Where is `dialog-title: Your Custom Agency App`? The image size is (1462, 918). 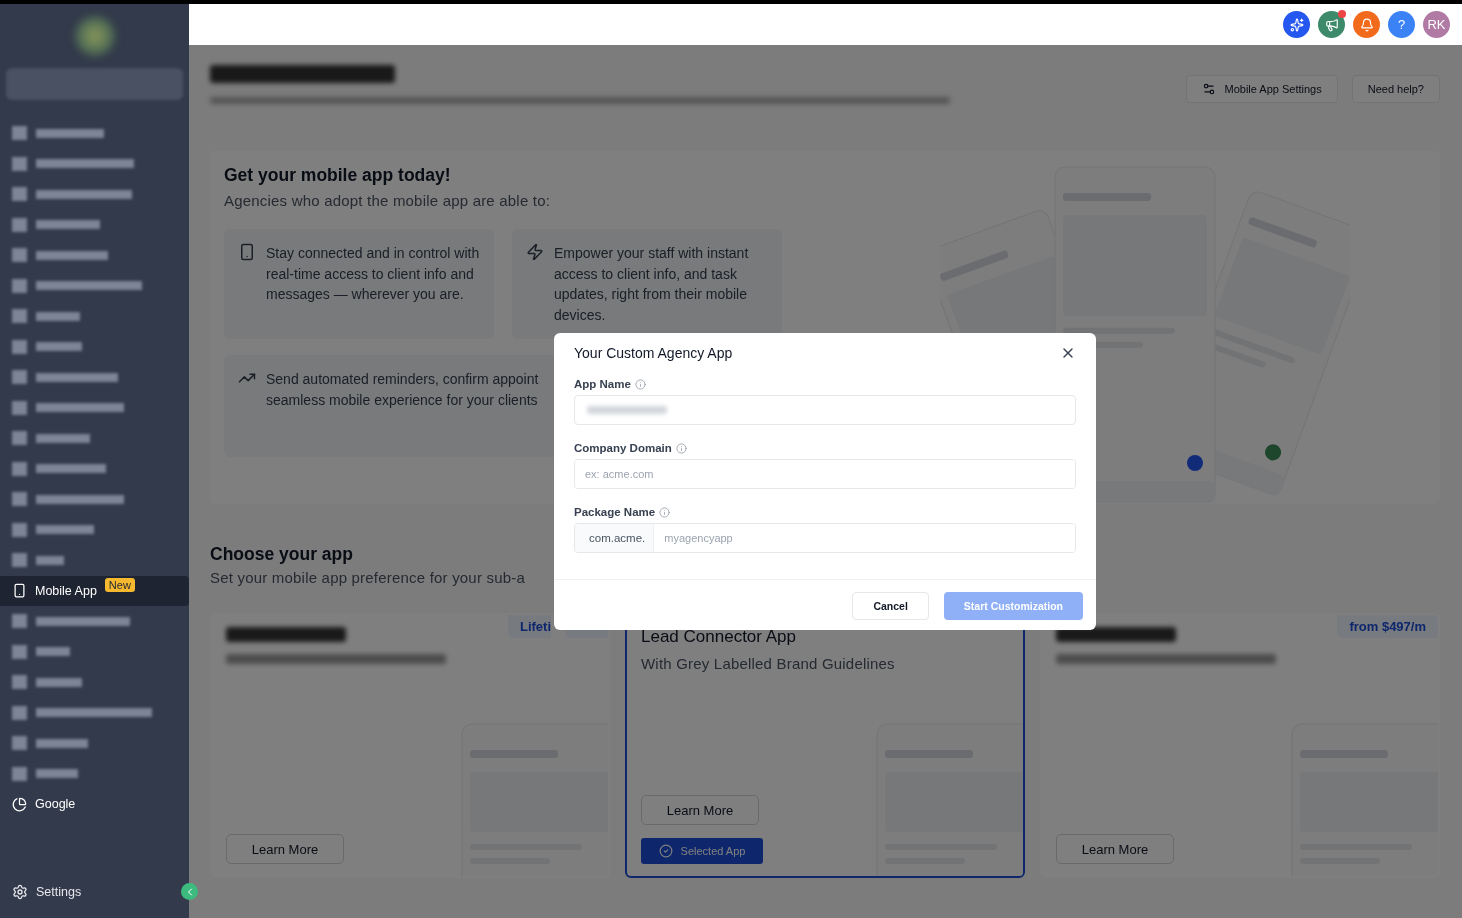
dialog-title: Your Custom Agency App is located at coordinates (653, 353).